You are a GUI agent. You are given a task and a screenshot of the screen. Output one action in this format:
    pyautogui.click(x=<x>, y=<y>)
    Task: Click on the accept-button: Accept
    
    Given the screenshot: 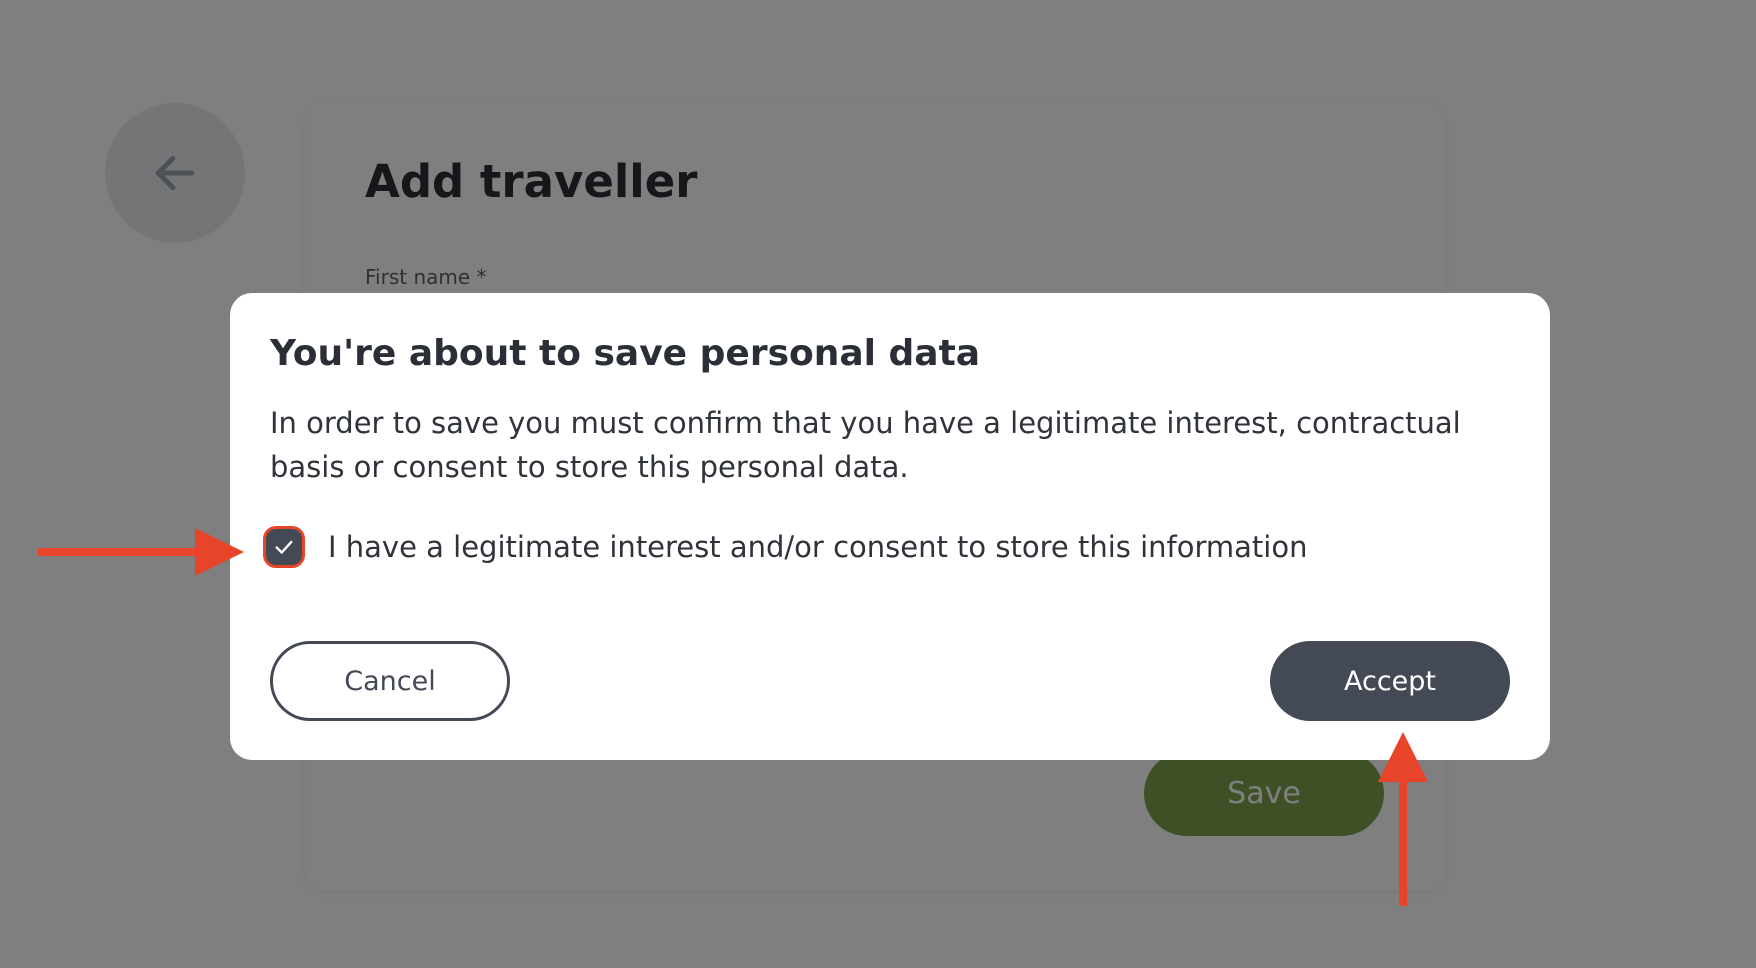 What is the action you would take?
    pyautogui.click(x=1390, y=681)
    